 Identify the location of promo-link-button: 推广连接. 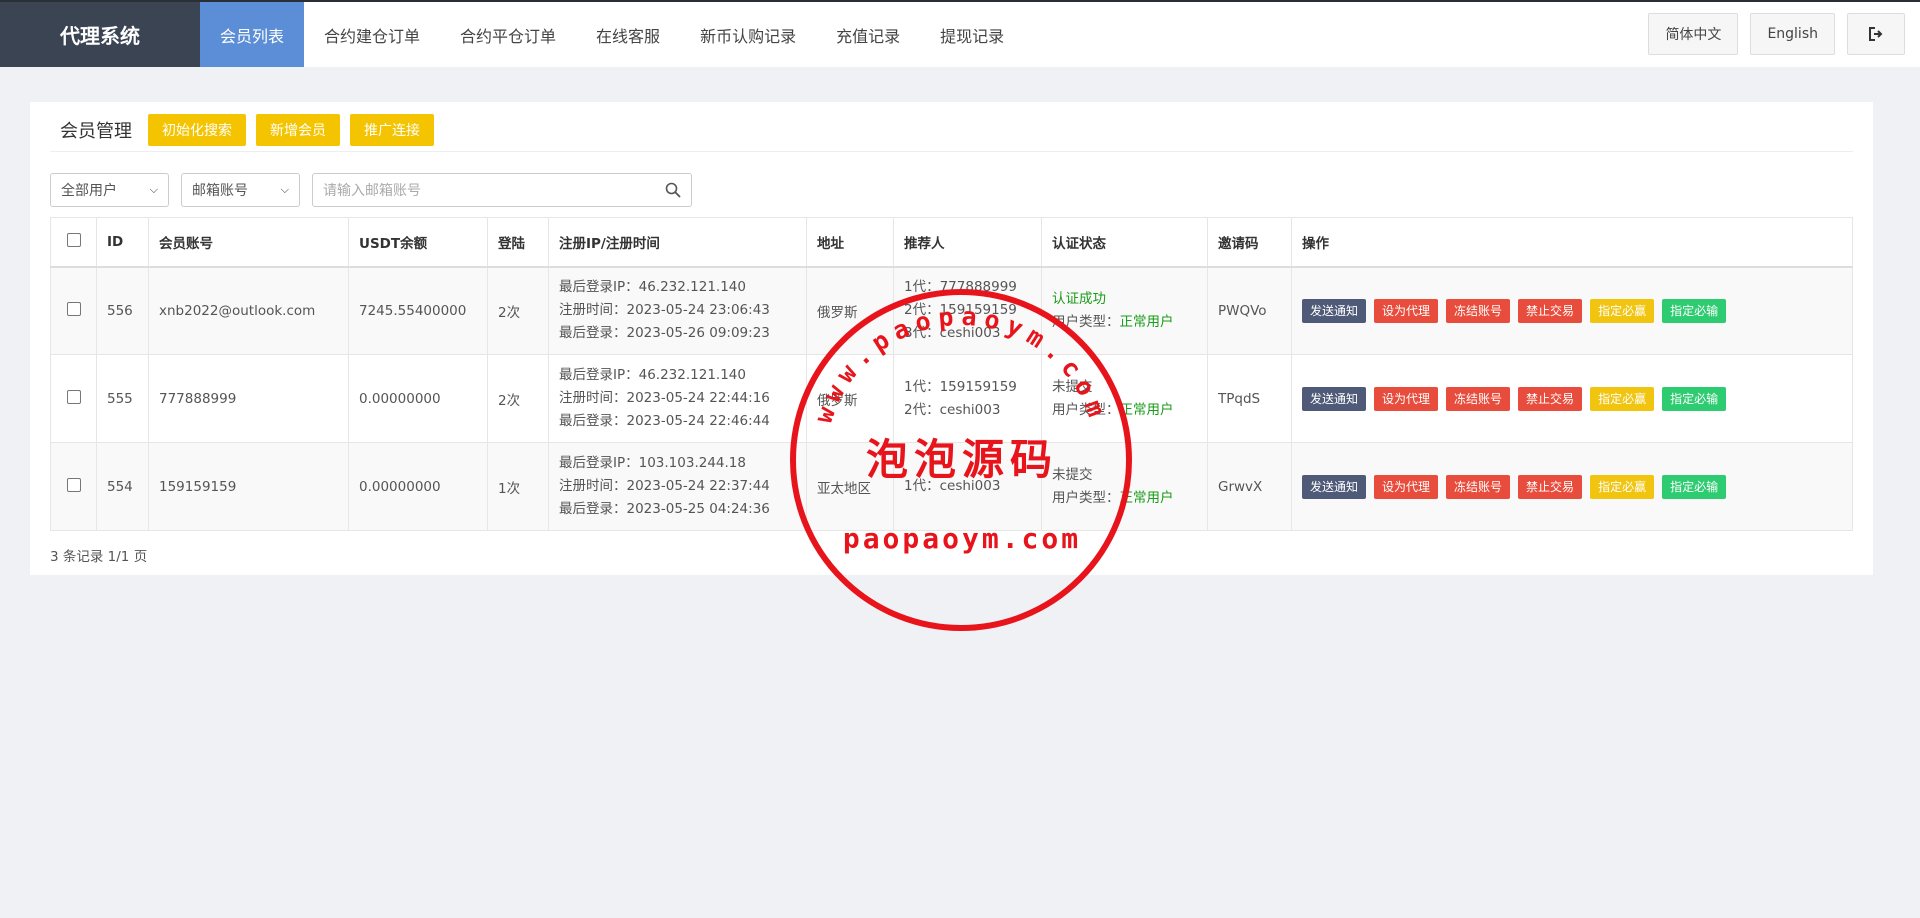
(392, 130).